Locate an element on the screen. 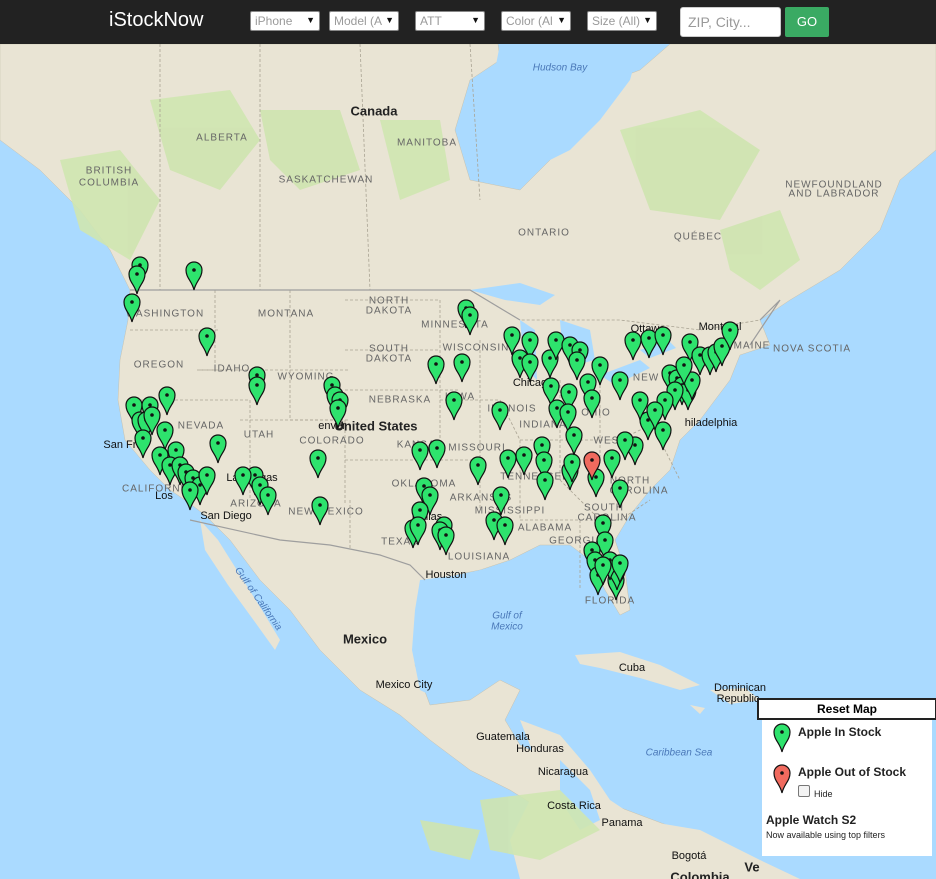 The image size is (936, 879). hide-out-of-stock-checkbox is located at coordinates (804, 791).